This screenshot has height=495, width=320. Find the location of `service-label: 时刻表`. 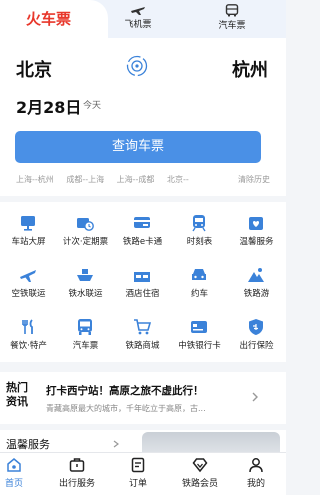

service-label: 时刻表 is located at coordinates (199, 242).